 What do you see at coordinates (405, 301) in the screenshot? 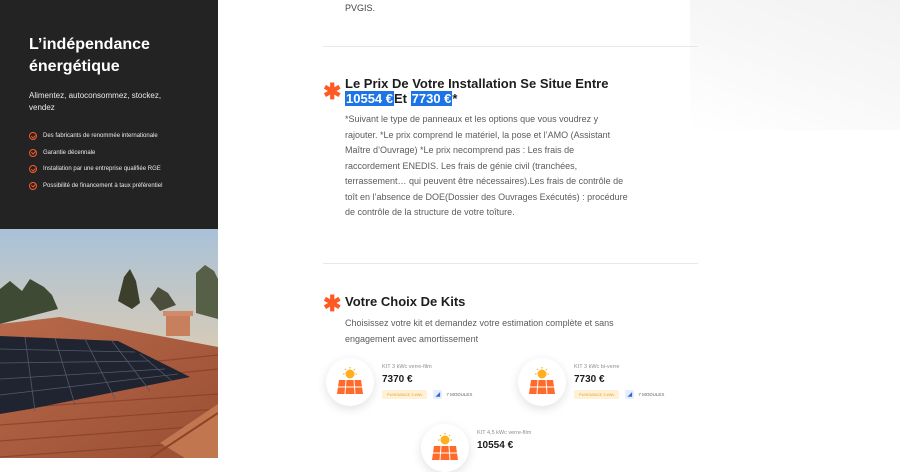
I see `kits-heading: Votre Choix De Kits` at bounding box center [405, 301].